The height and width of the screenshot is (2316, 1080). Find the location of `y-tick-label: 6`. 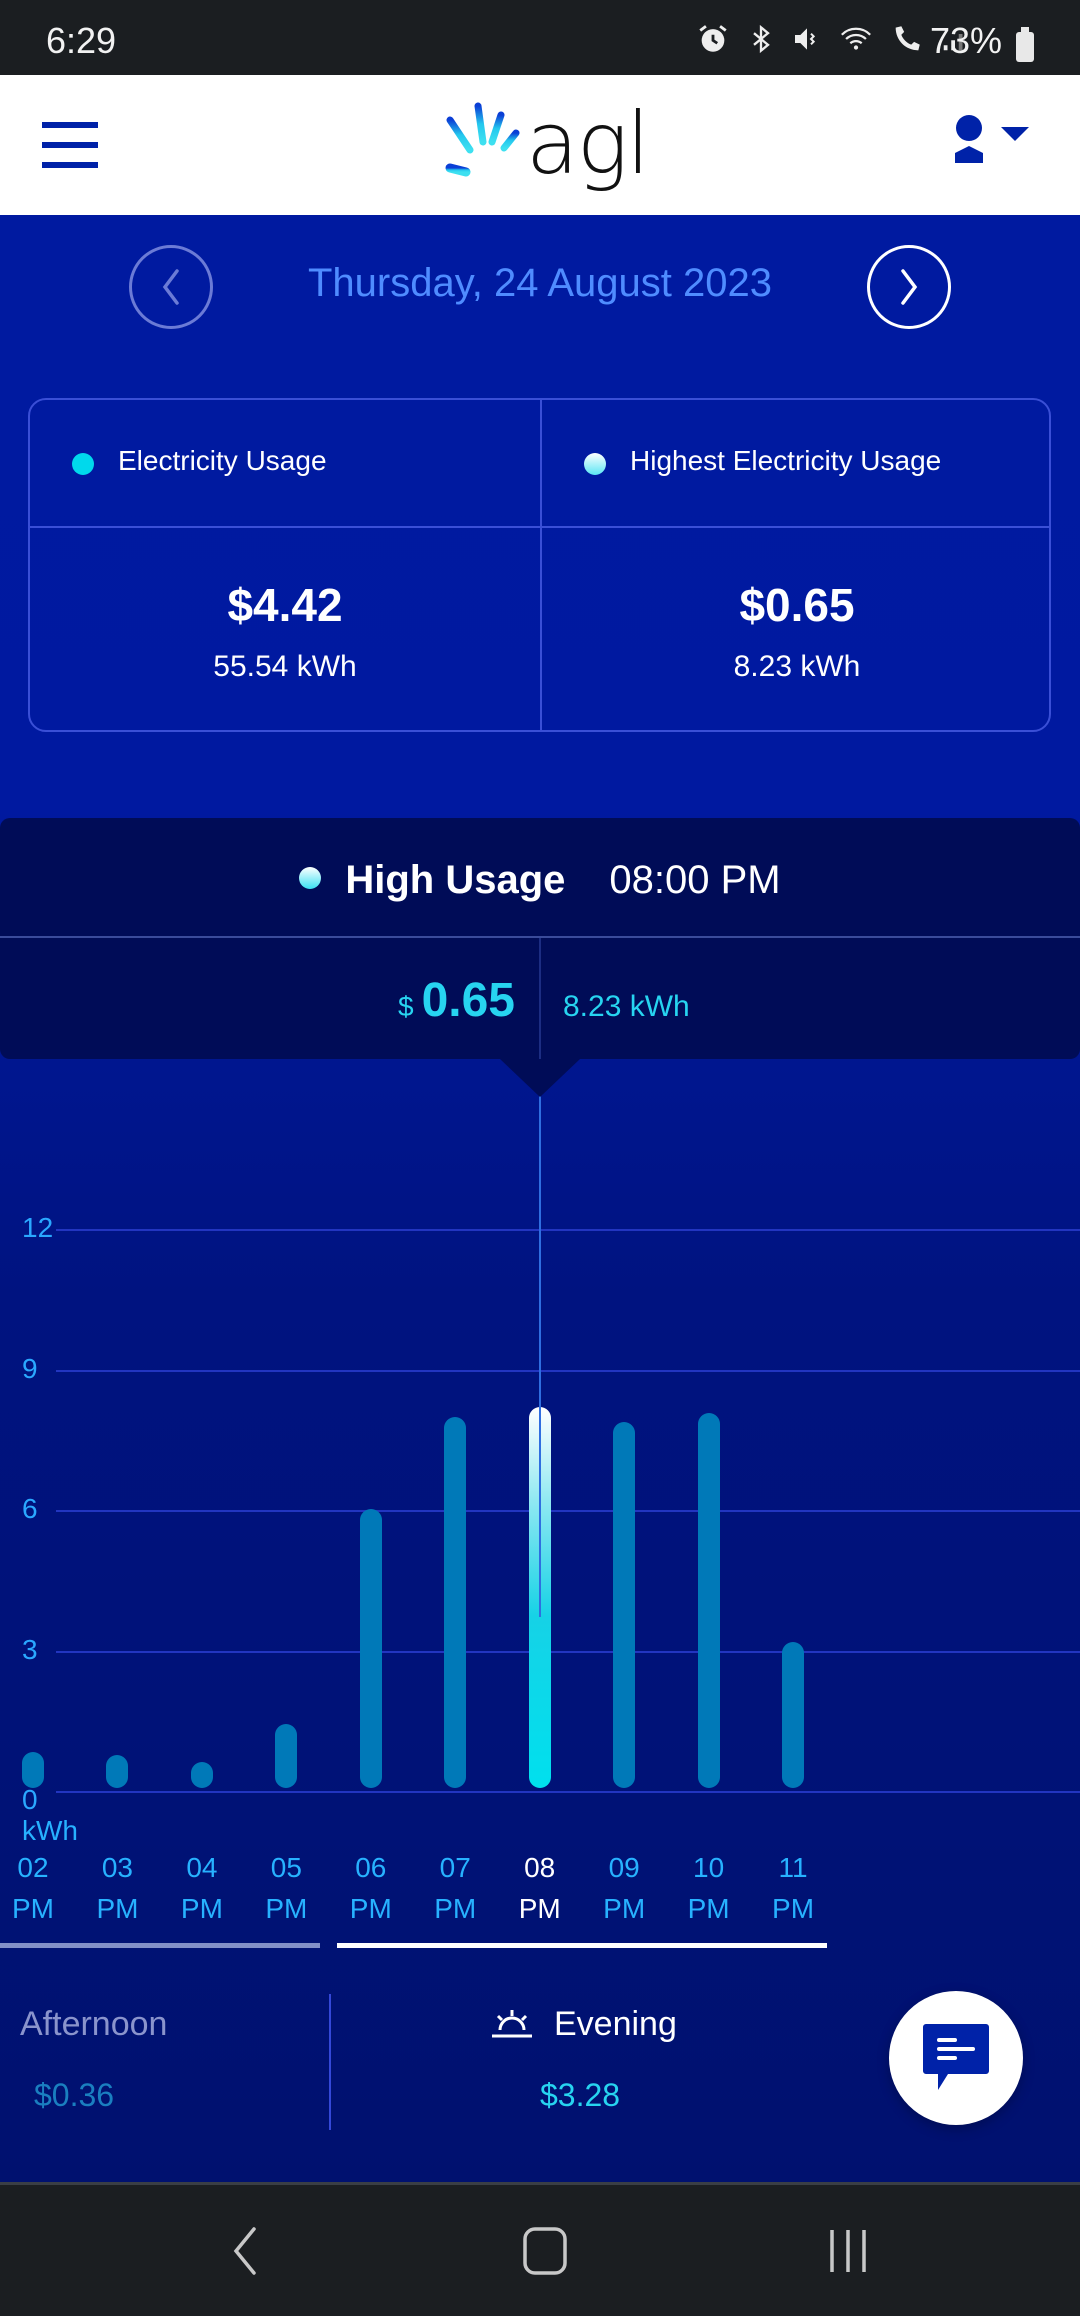

y-tick-label: 6 is located at coordinates (30, 1508).